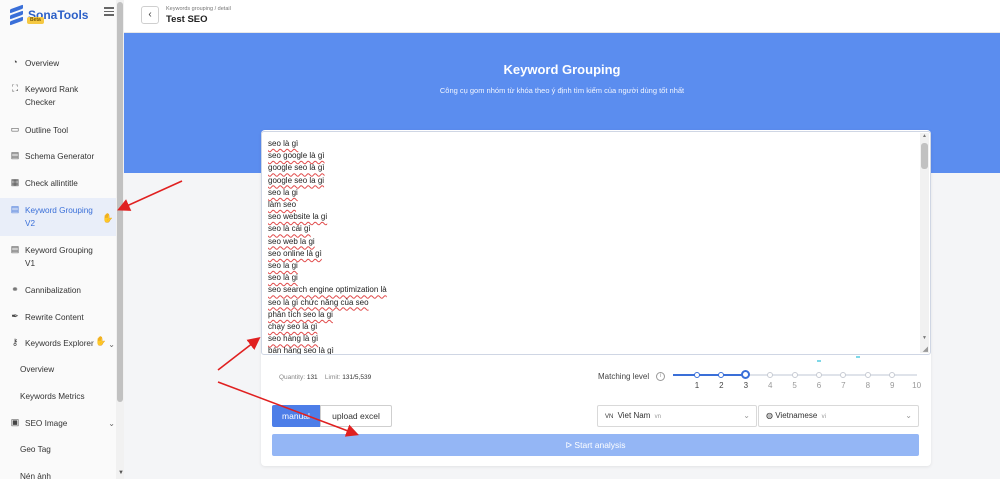 This screenshot has width=1000, height=479. Describe the element at coordinates (15, 342) in the screenshot. I see `key-icon: ⚷` at that location.